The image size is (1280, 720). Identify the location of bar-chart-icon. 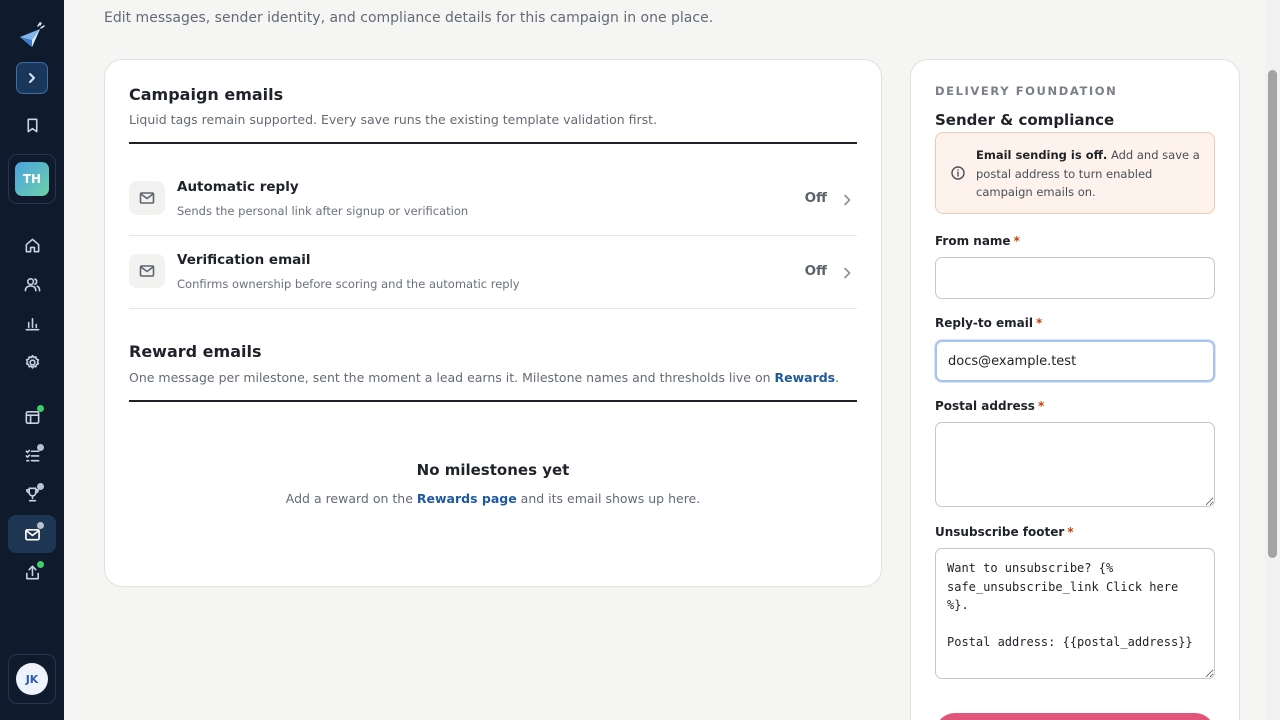
(32, 323).